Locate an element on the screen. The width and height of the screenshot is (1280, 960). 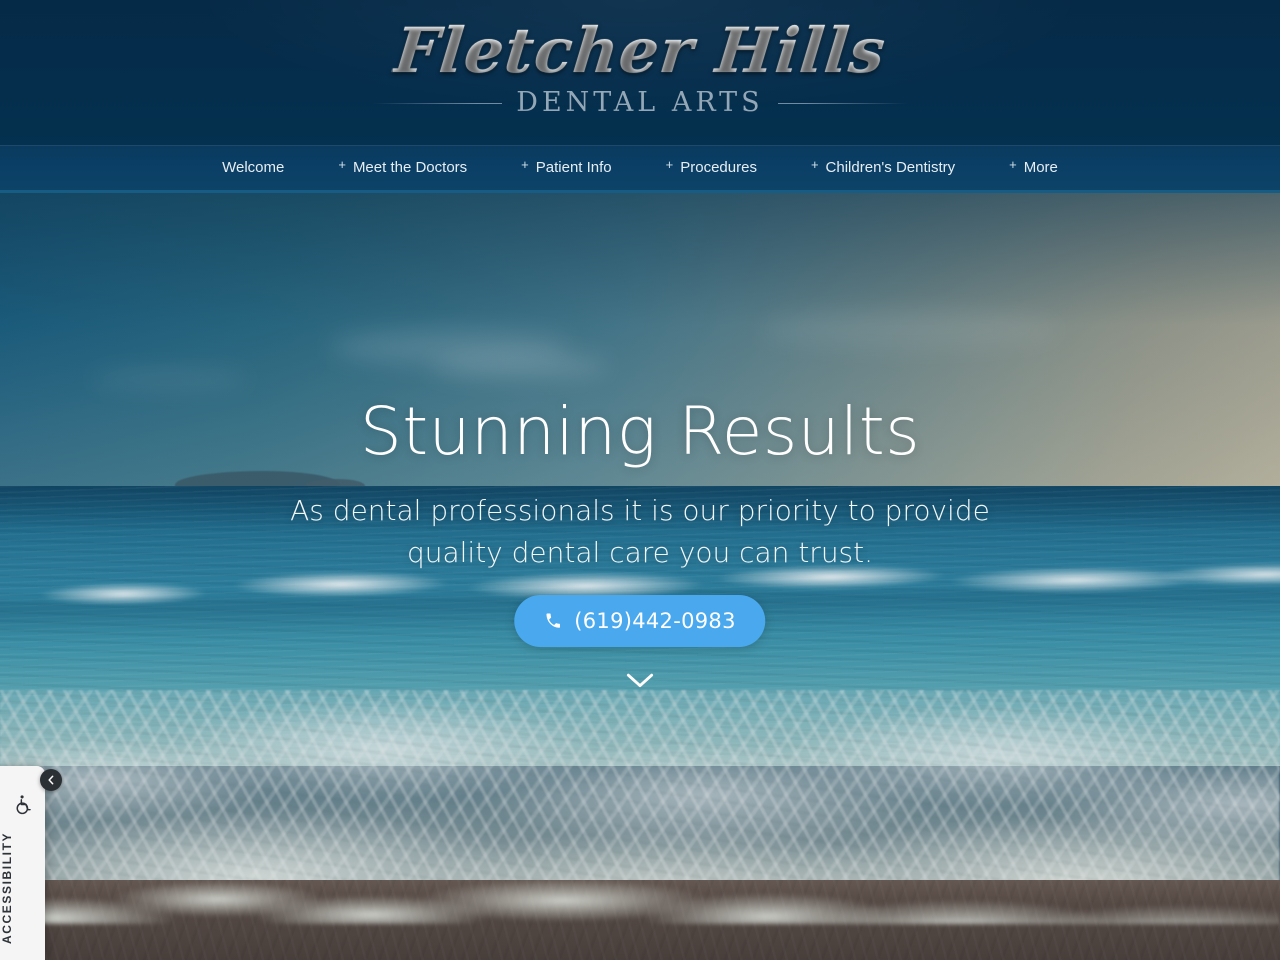
nav-item-procedures: + Procedures is located at coordinates (711, 168).